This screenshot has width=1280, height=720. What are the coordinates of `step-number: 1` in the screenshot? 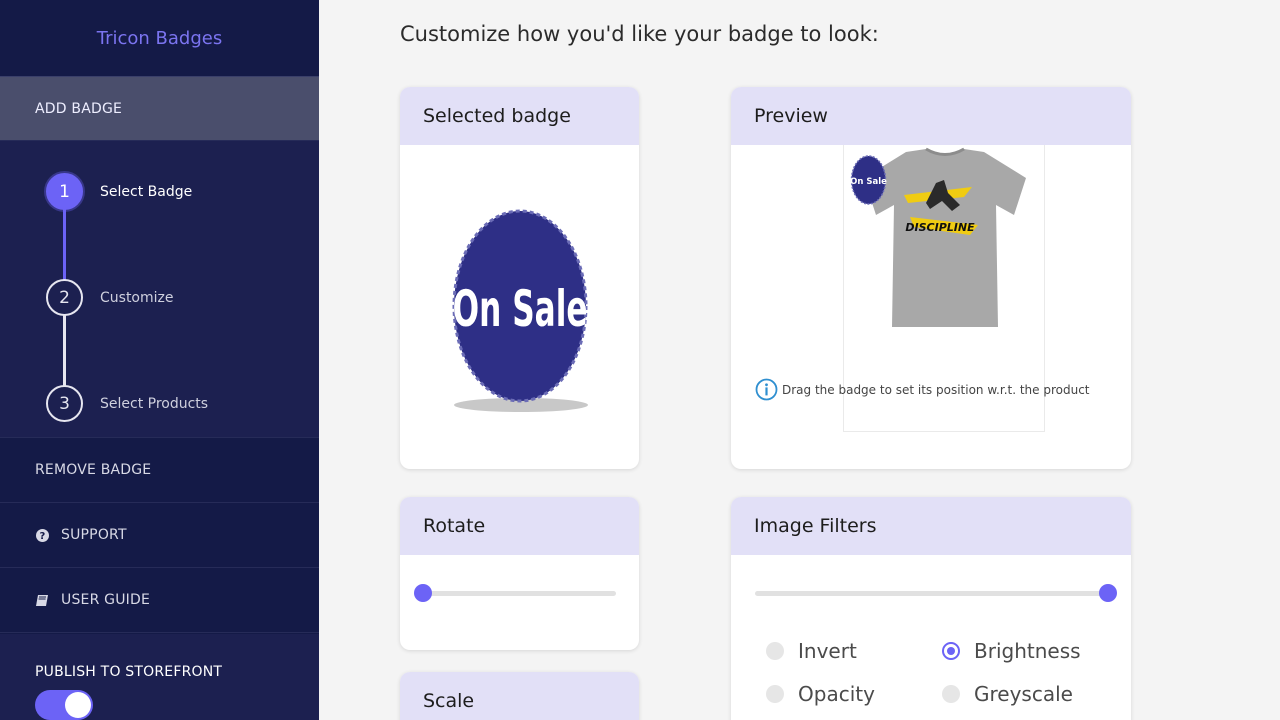 It's located at (64, 191).